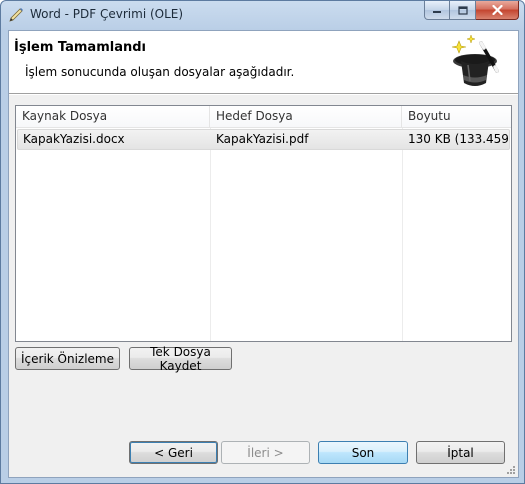 Image resolution: width=525 pixels, height=484 pixels. I want to click on magic-hat-icon, so click(475, 60).